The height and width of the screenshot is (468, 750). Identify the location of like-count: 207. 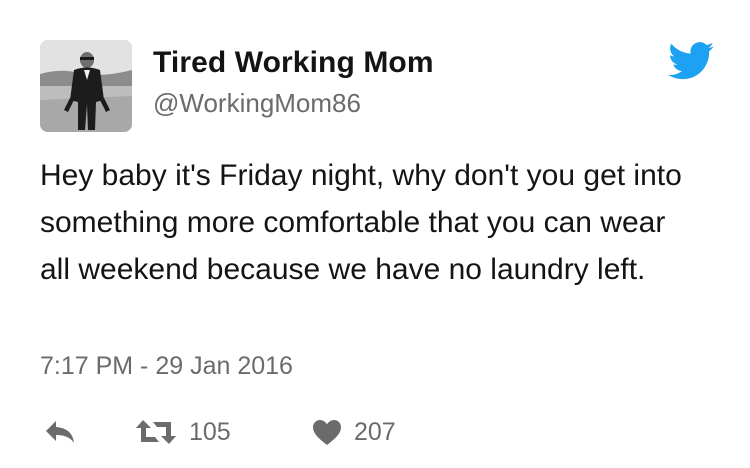
(375, 431).